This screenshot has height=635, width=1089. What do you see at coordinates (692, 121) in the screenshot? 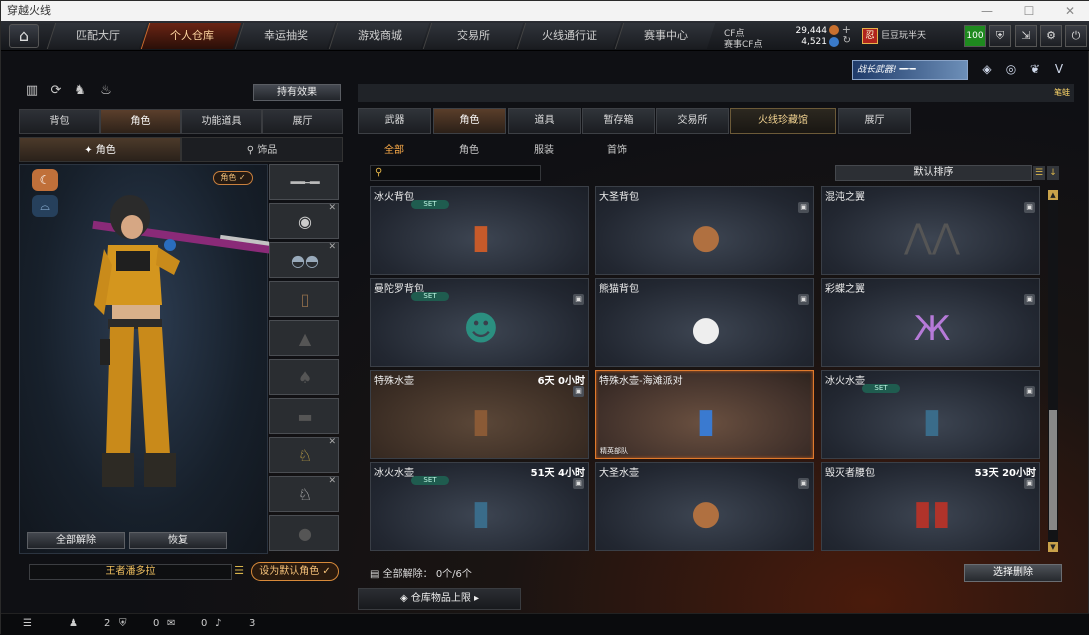
I see `tab-trade: 交易所` at bounding box center [692, 121].